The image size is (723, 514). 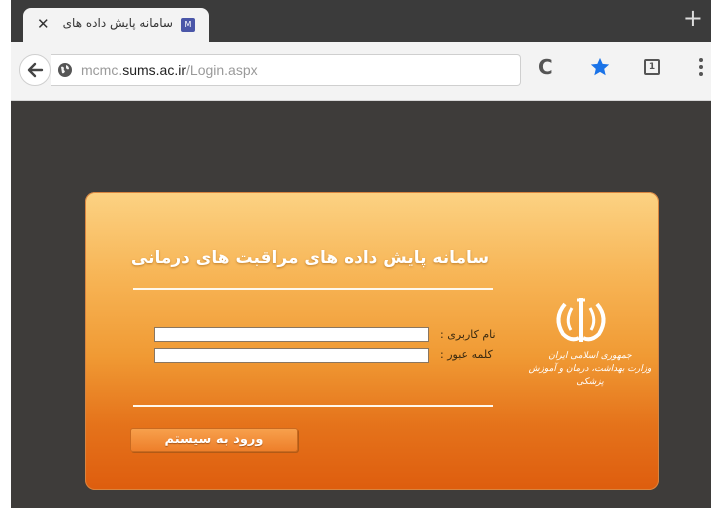 What do you see at coordinates (188, 25) in the screenshot?
I see `favicon-icon: M` at bounding box center [188, 25].